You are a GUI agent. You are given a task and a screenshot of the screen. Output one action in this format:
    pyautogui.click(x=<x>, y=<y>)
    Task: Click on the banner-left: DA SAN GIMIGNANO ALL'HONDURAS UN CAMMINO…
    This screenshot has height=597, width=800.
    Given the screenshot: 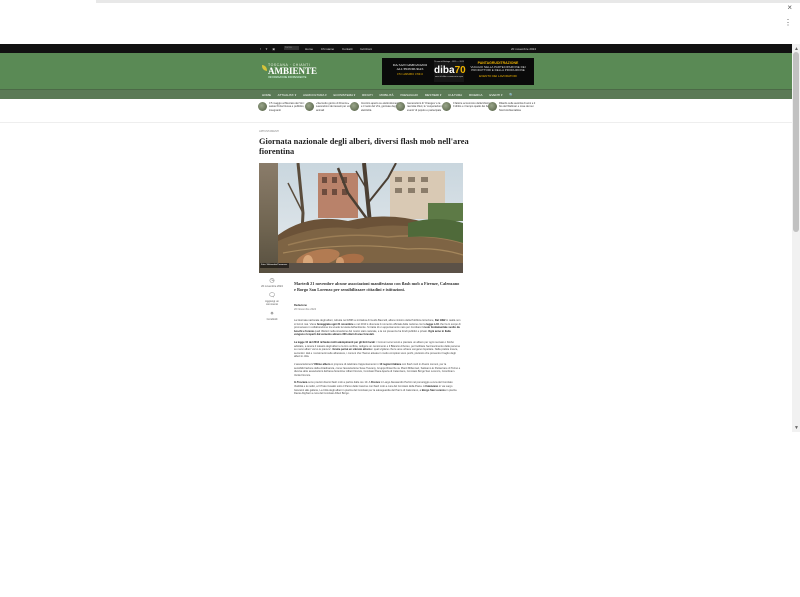 What is the action you would take?
    pyautogui.click(x=410, y=69)
    